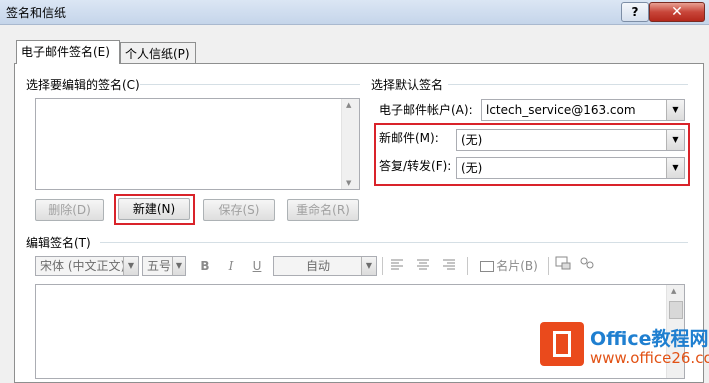 This screenshot has width=709, height=383. I want to click on account-select: lctech_service@163.com ▼, so click(583, 110).